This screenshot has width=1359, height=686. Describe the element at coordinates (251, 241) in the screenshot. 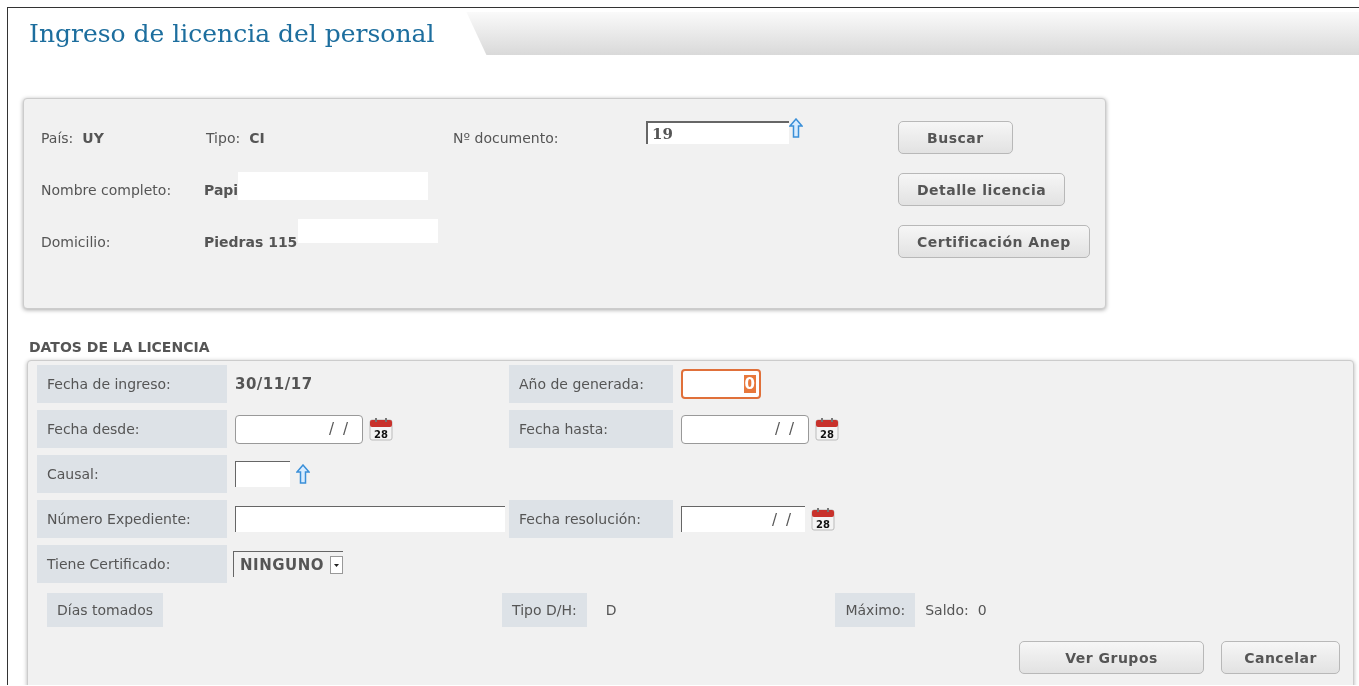

I see `field-value: Piedras 115` at that location.